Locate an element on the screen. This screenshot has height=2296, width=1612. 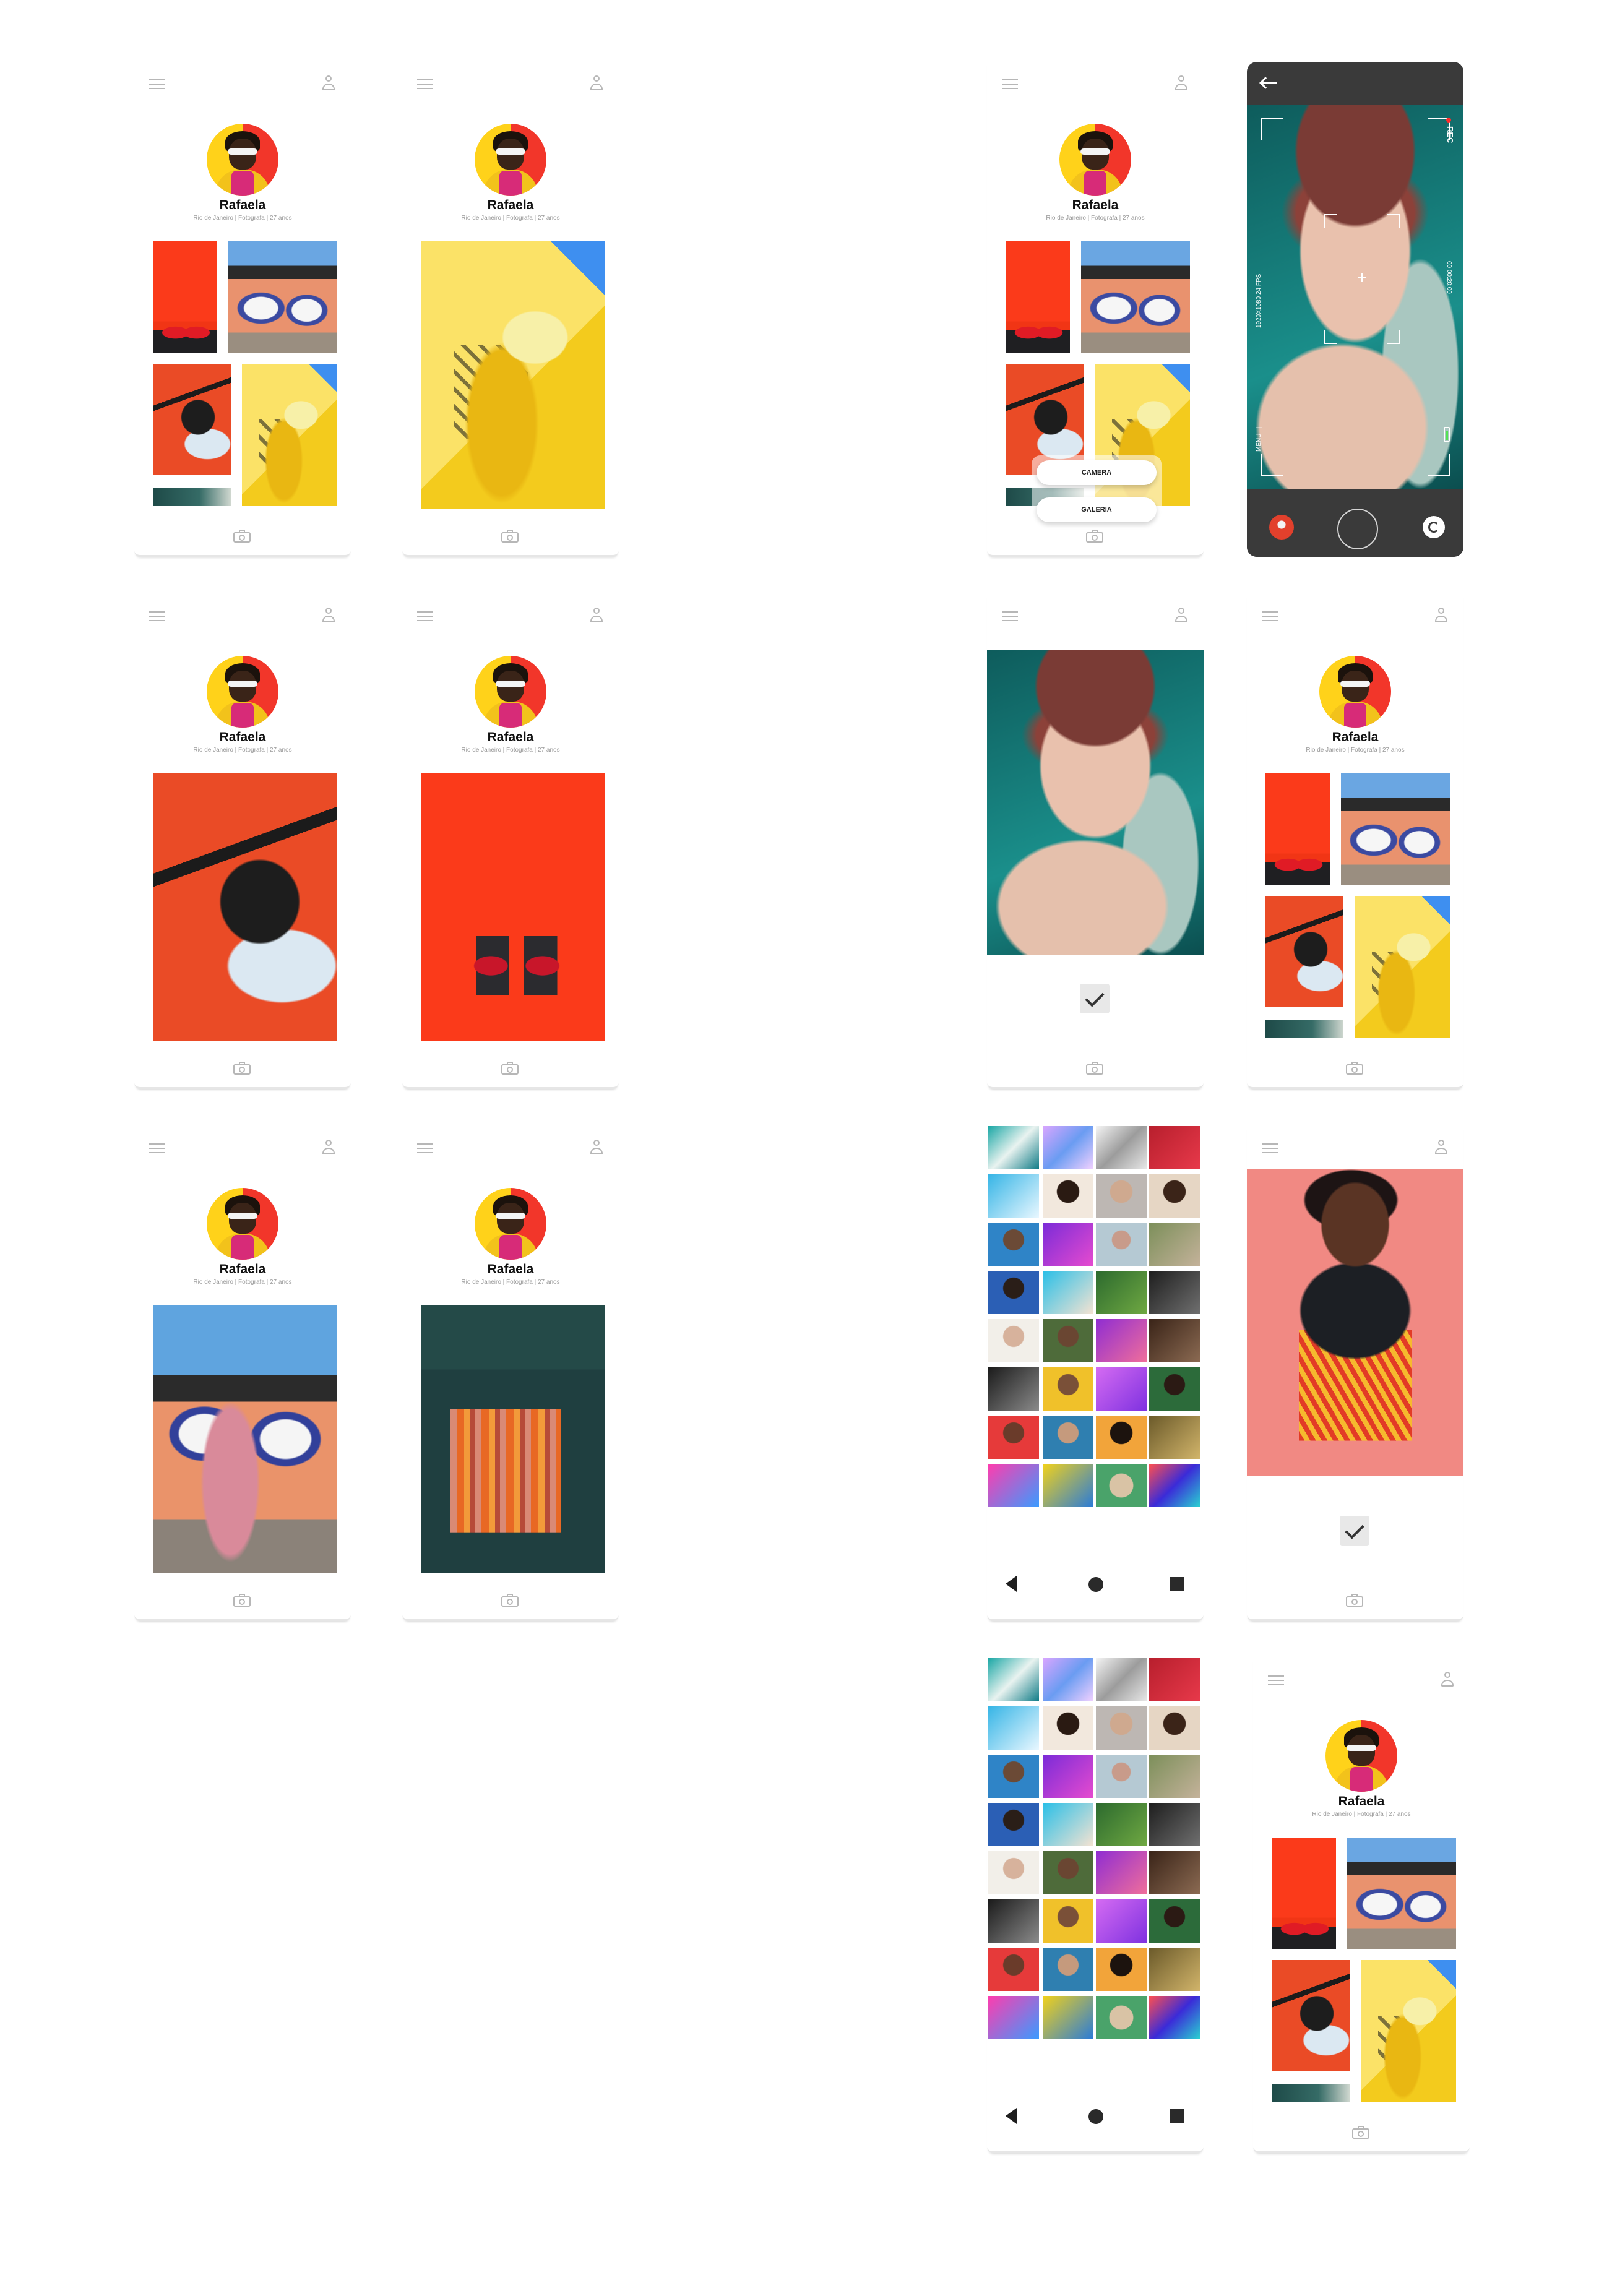
shutter-button is located at coordinates (1357, 529).